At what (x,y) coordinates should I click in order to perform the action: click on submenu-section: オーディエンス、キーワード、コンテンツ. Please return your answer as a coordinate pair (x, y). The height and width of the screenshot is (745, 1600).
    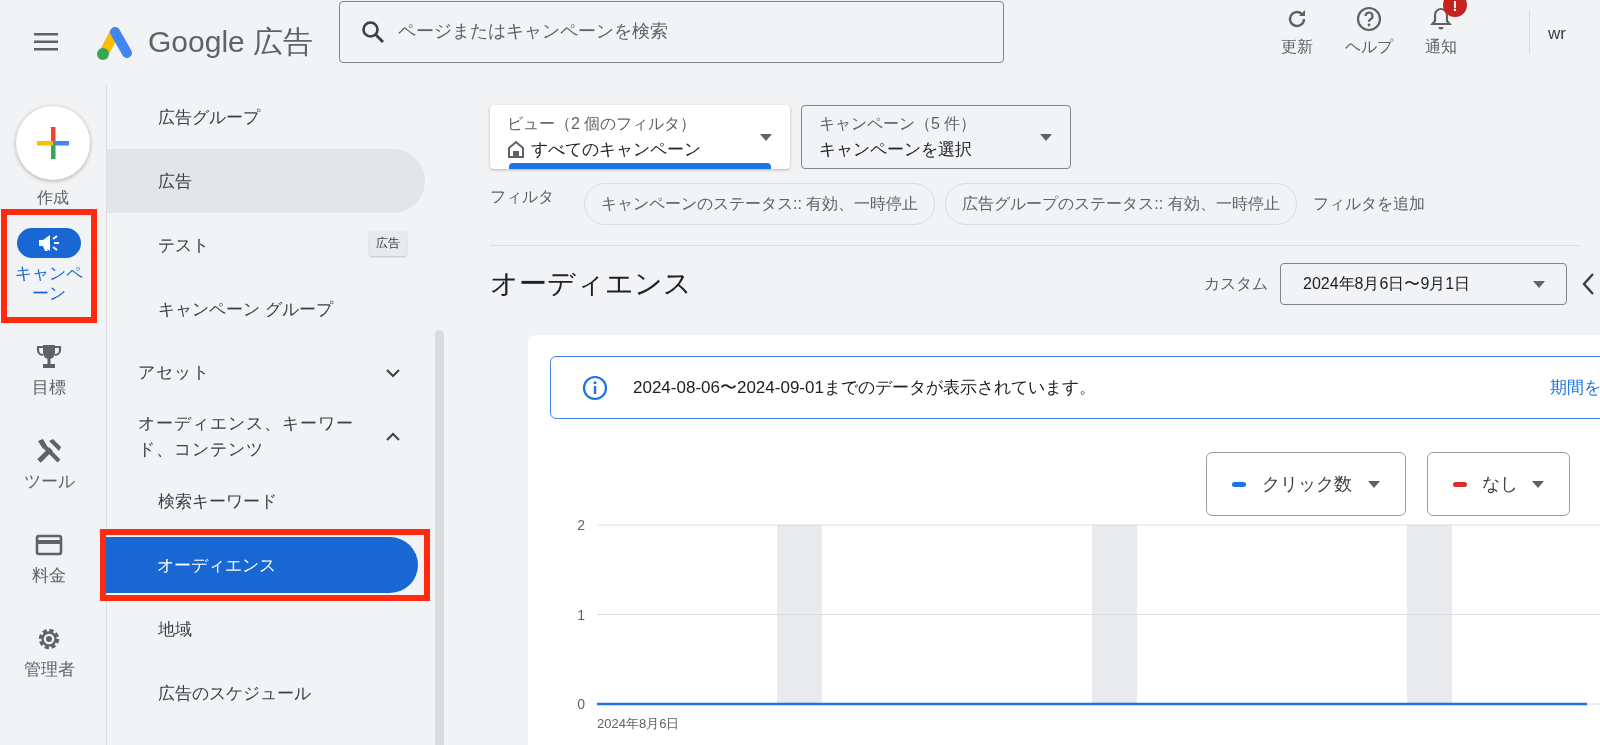
    Looking at the image, I should click on (257, 437).